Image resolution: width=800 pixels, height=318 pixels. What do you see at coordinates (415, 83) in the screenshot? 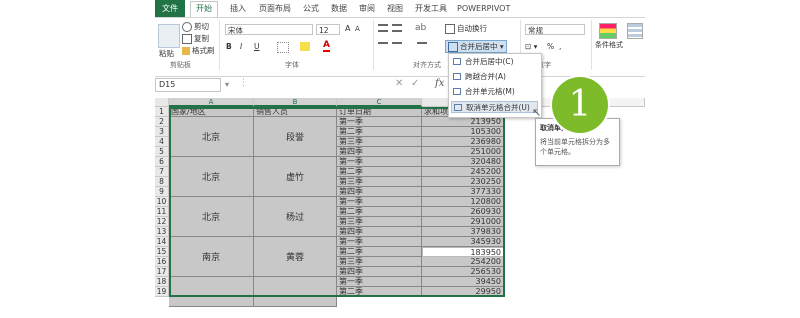
I see `enter-icon: ✓` at bounding box center [415, 83].